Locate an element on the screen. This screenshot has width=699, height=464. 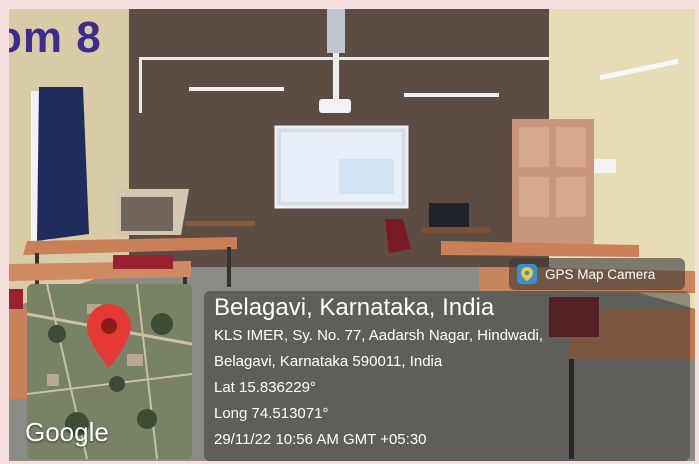
gps-map-camera-badge: GPS Map Camera is located at coordinates (597, 274).